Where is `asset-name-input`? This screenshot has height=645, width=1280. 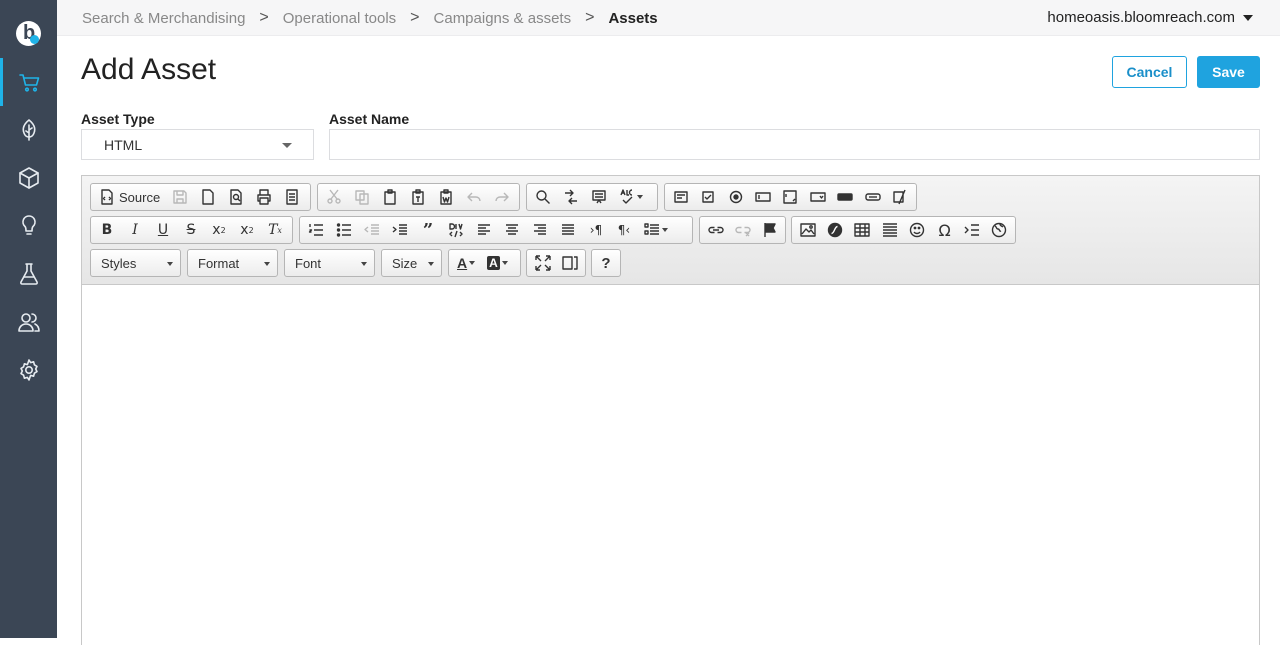
asset-name-input is located at coordinates (794, 144).